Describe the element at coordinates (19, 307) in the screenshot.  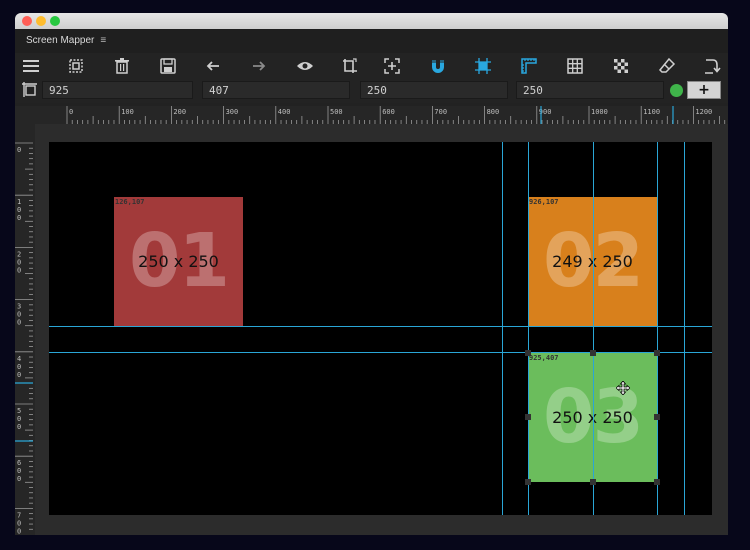
I see `ruler-label: 3` at that location.